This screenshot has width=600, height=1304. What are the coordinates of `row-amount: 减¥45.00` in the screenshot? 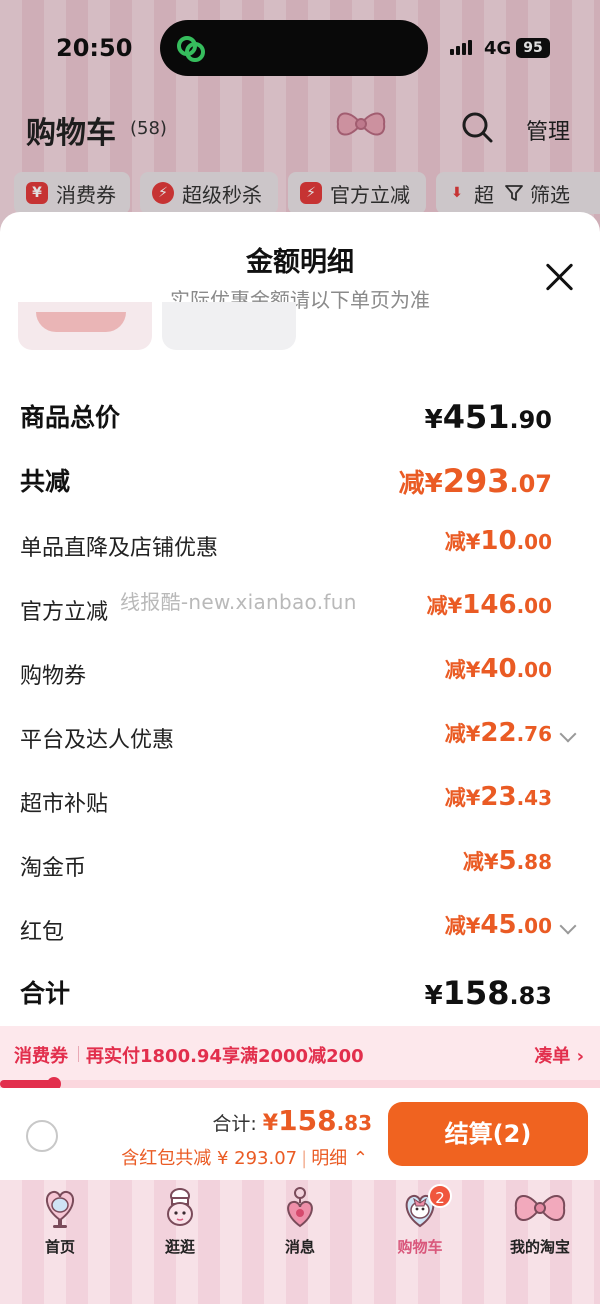 It's located at (498, 925).